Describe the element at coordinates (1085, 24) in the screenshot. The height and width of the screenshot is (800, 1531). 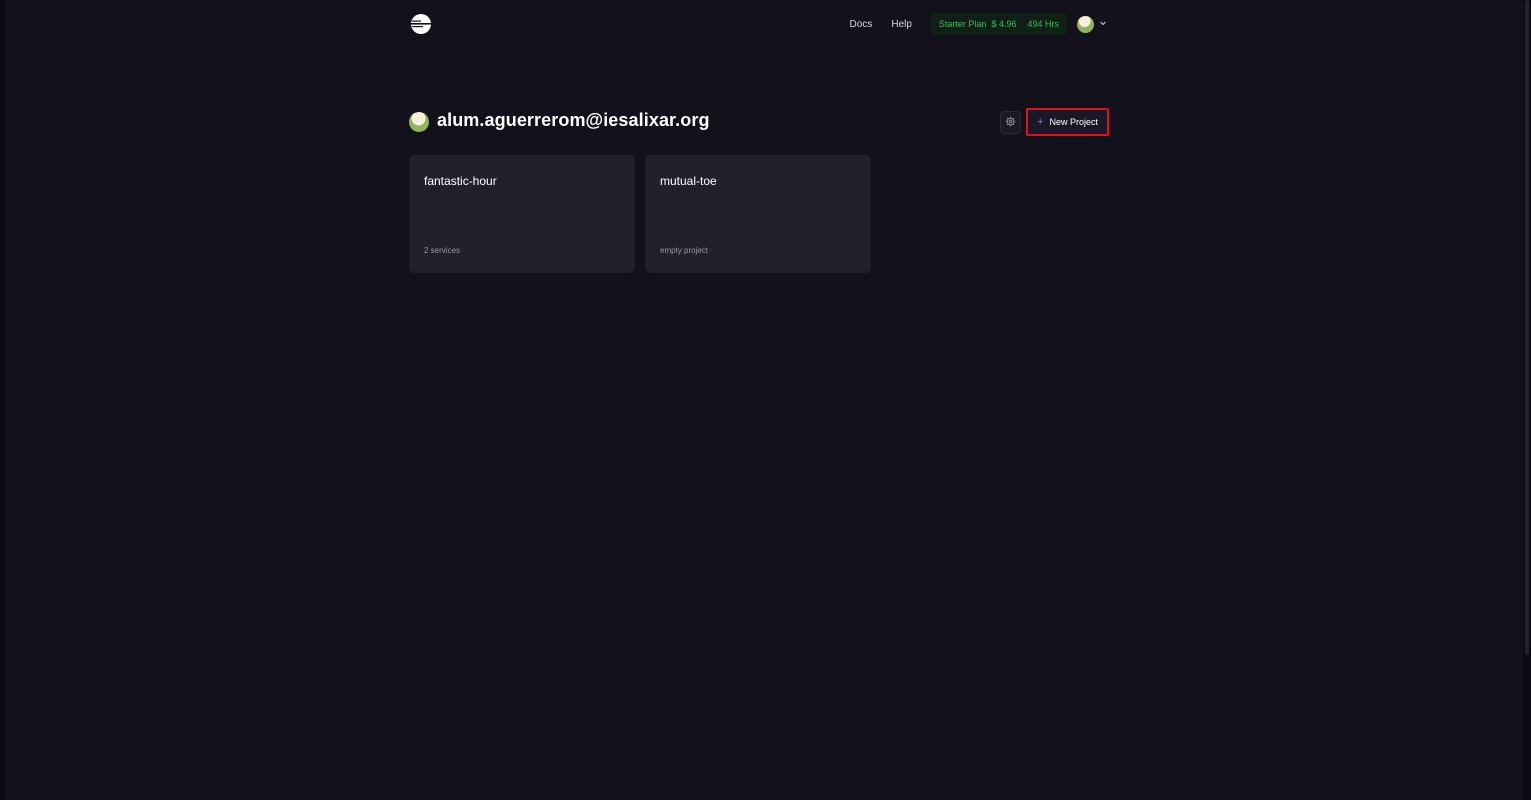
I see `user-avatar` at that location.